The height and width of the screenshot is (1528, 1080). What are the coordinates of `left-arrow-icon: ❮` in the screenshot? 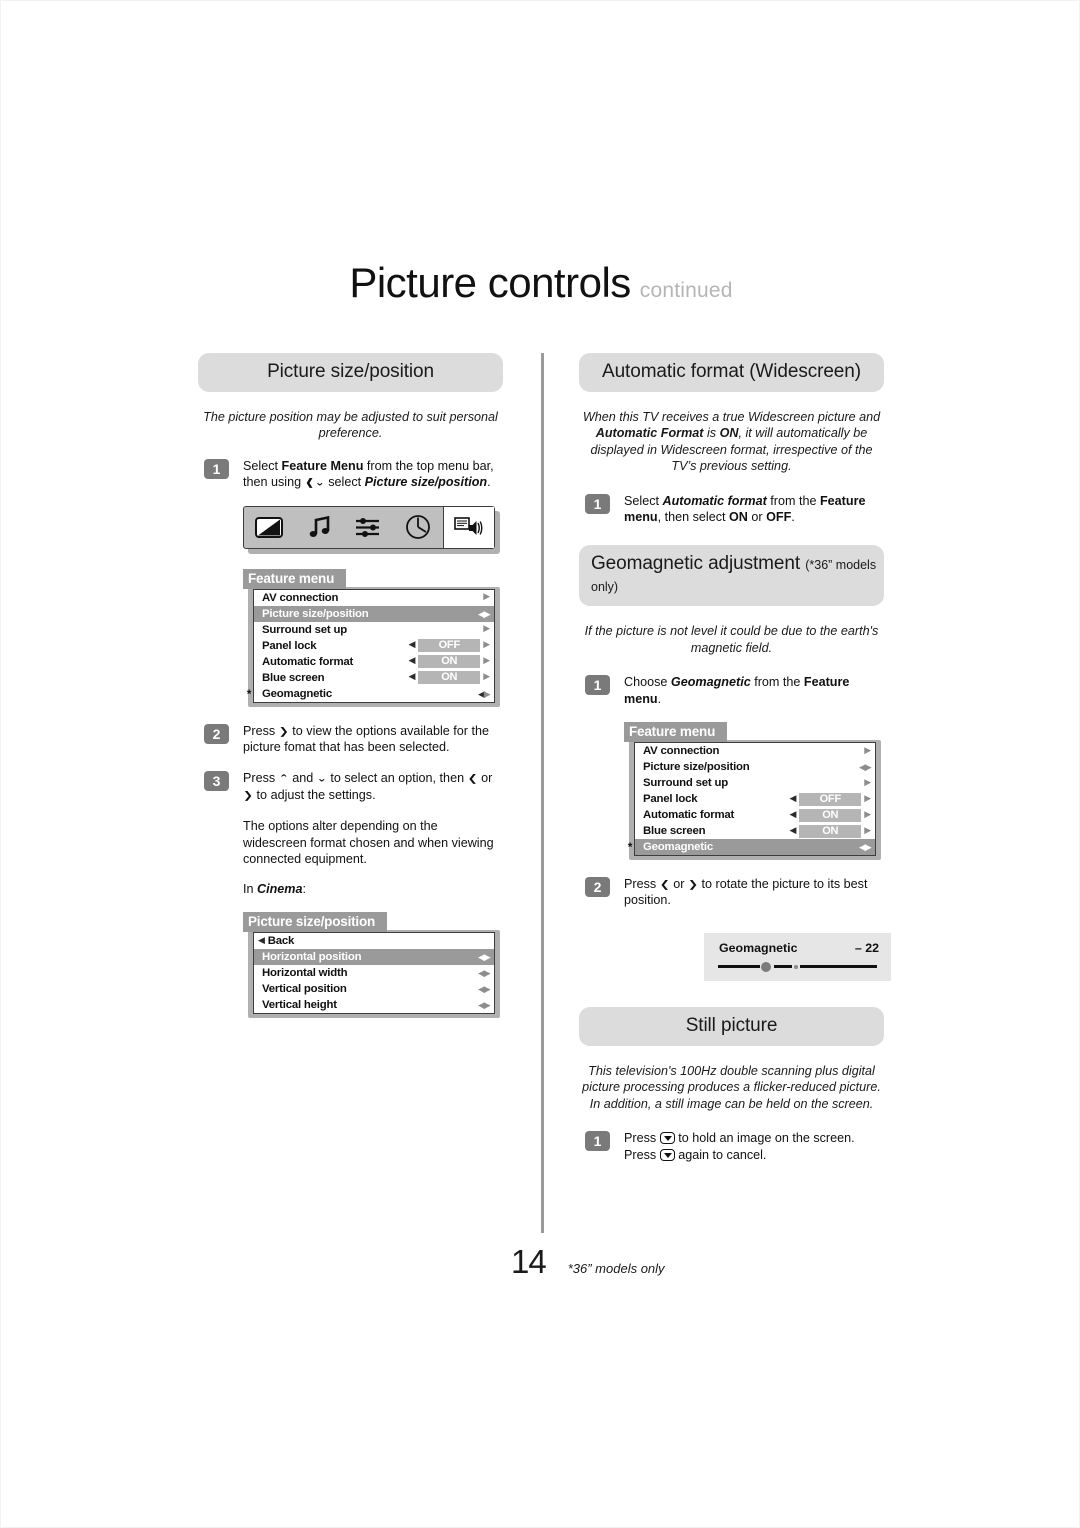 It's located at (472, 778).